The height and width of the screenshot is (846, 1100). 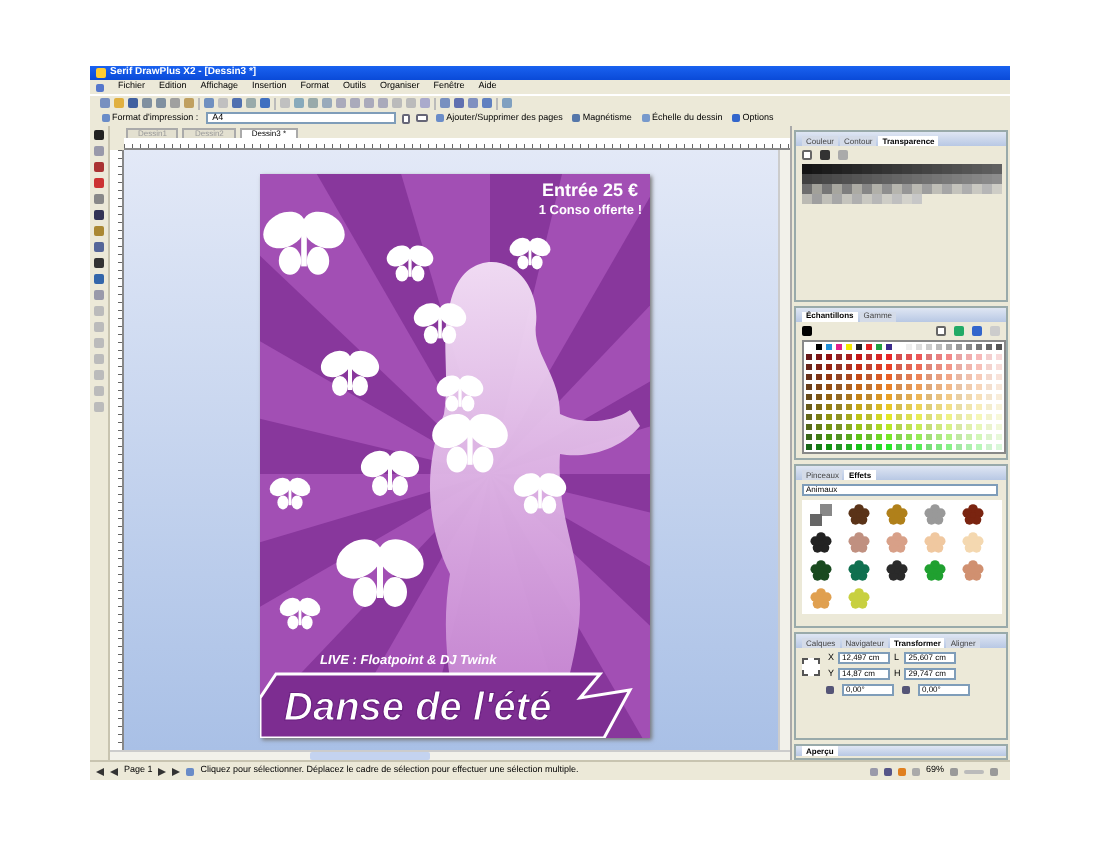 What do you see at coordinates (784, 450) in the screenshot?
I see `vertical-scrollbar` at bounding box center [784, 450].